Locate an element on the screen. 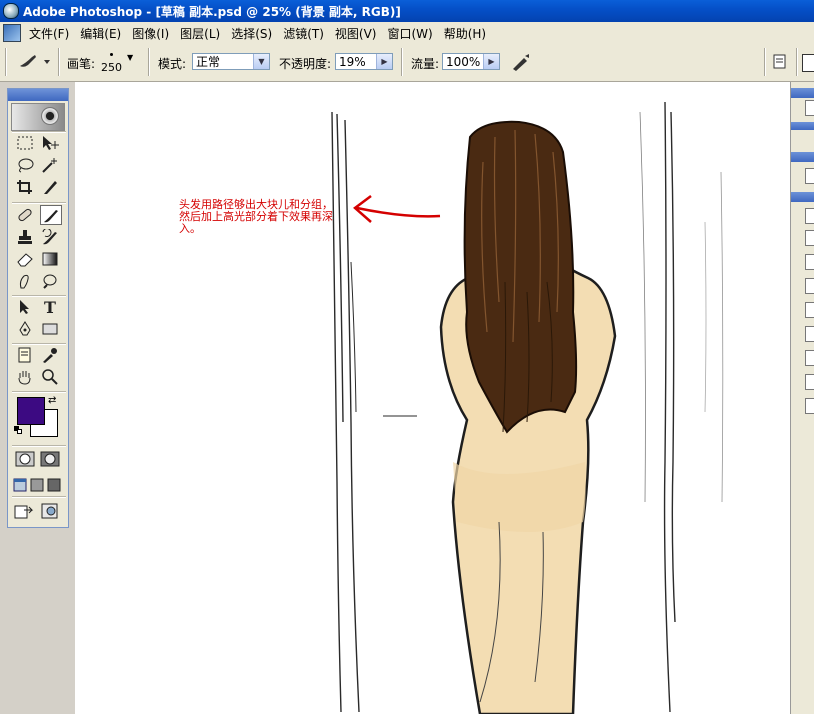 The height and width of the screenshot is (714, 814). magic-wand-icon is located at coordinates (50, 165).